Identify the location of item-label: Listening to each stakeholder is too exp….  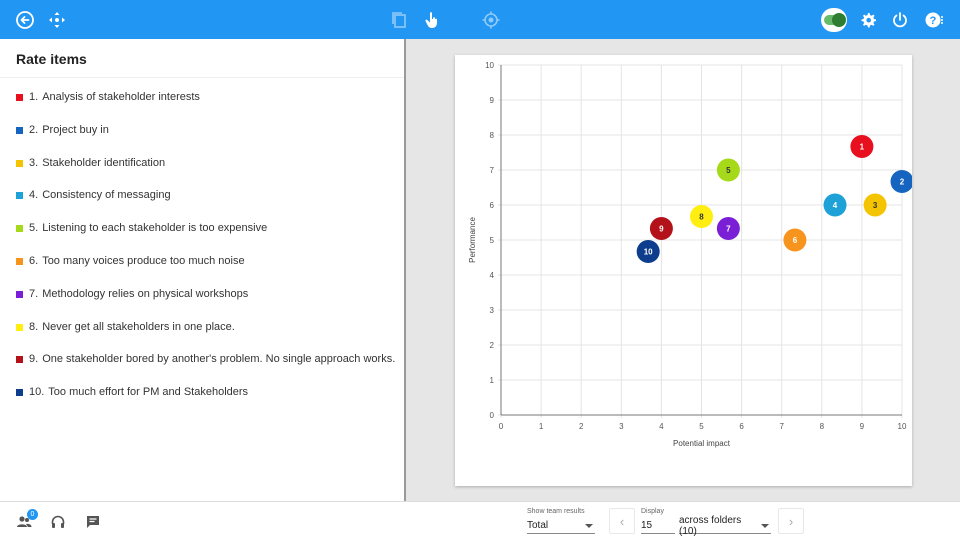
(155, 228).